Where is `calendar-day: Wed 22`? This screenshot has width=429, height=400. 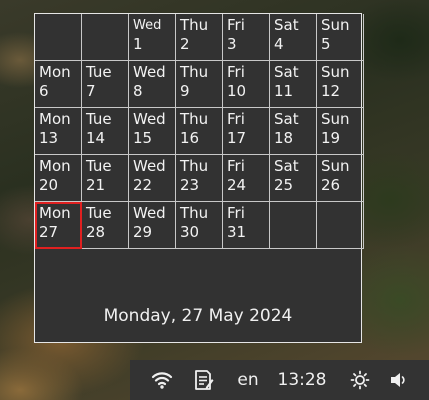 calendar-day: Wed 22 is located at coordinates (152, 178).